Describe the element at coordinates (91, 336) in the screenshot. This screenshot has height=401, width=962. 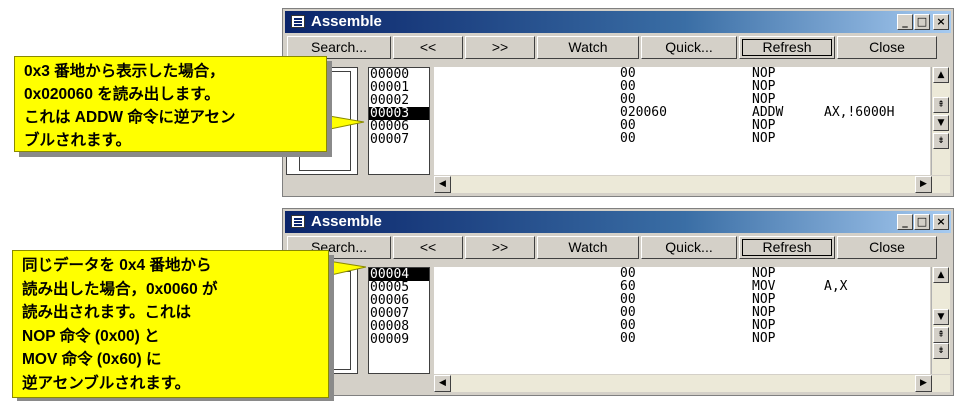
I see `callout-line: NOP 命令 (0x00) と` at that location.